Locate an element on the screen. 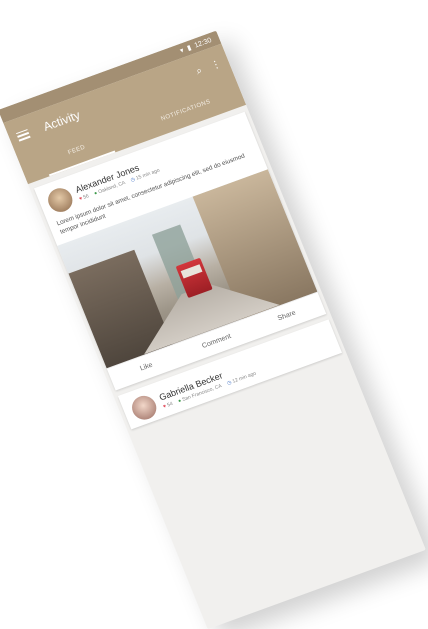 This screenshot has width=428, height=629. more-vert-icon: ⋮ is located at coordinates (216, 65).